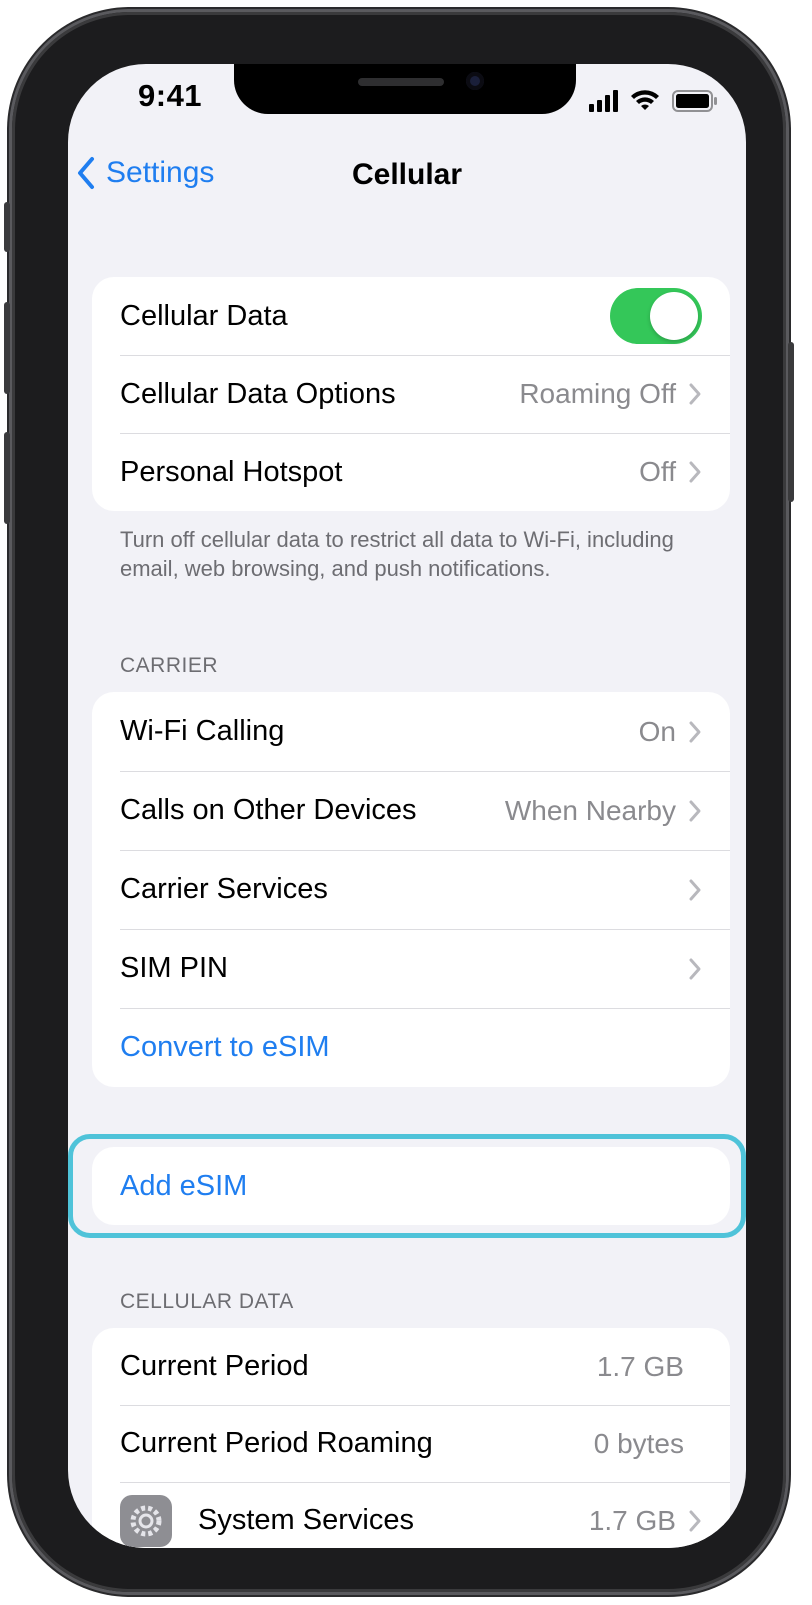  Describe the element at coordinates (475, 81) in the screenshot. I see `front-camera` at that location.